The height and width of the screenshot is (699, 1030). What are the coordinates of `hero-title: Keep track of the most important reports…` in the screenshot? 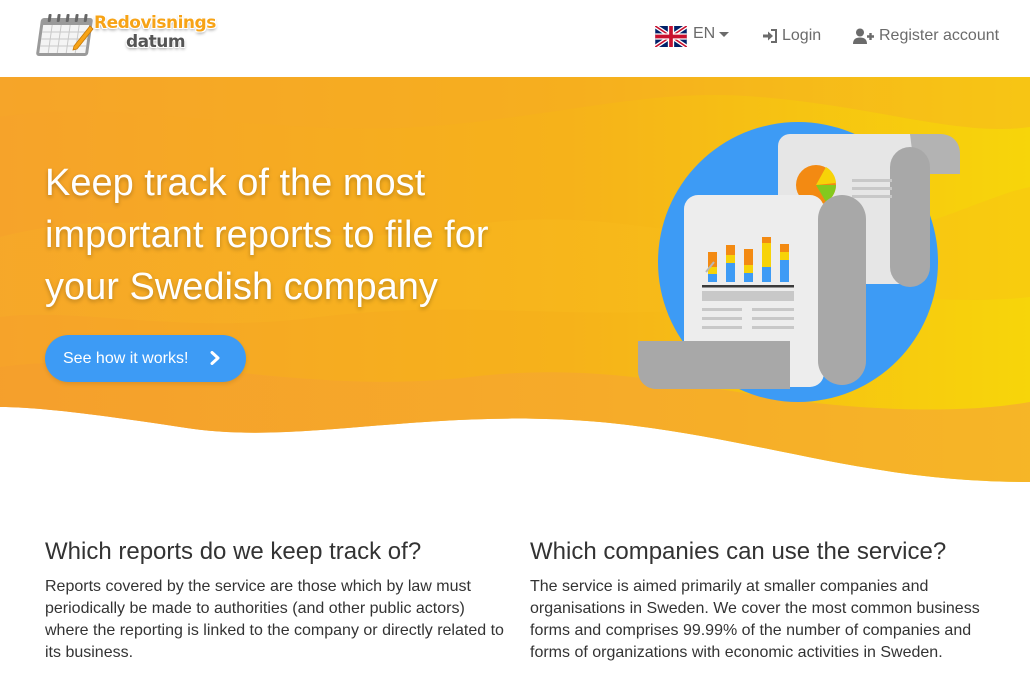 It's located at (267, 235).